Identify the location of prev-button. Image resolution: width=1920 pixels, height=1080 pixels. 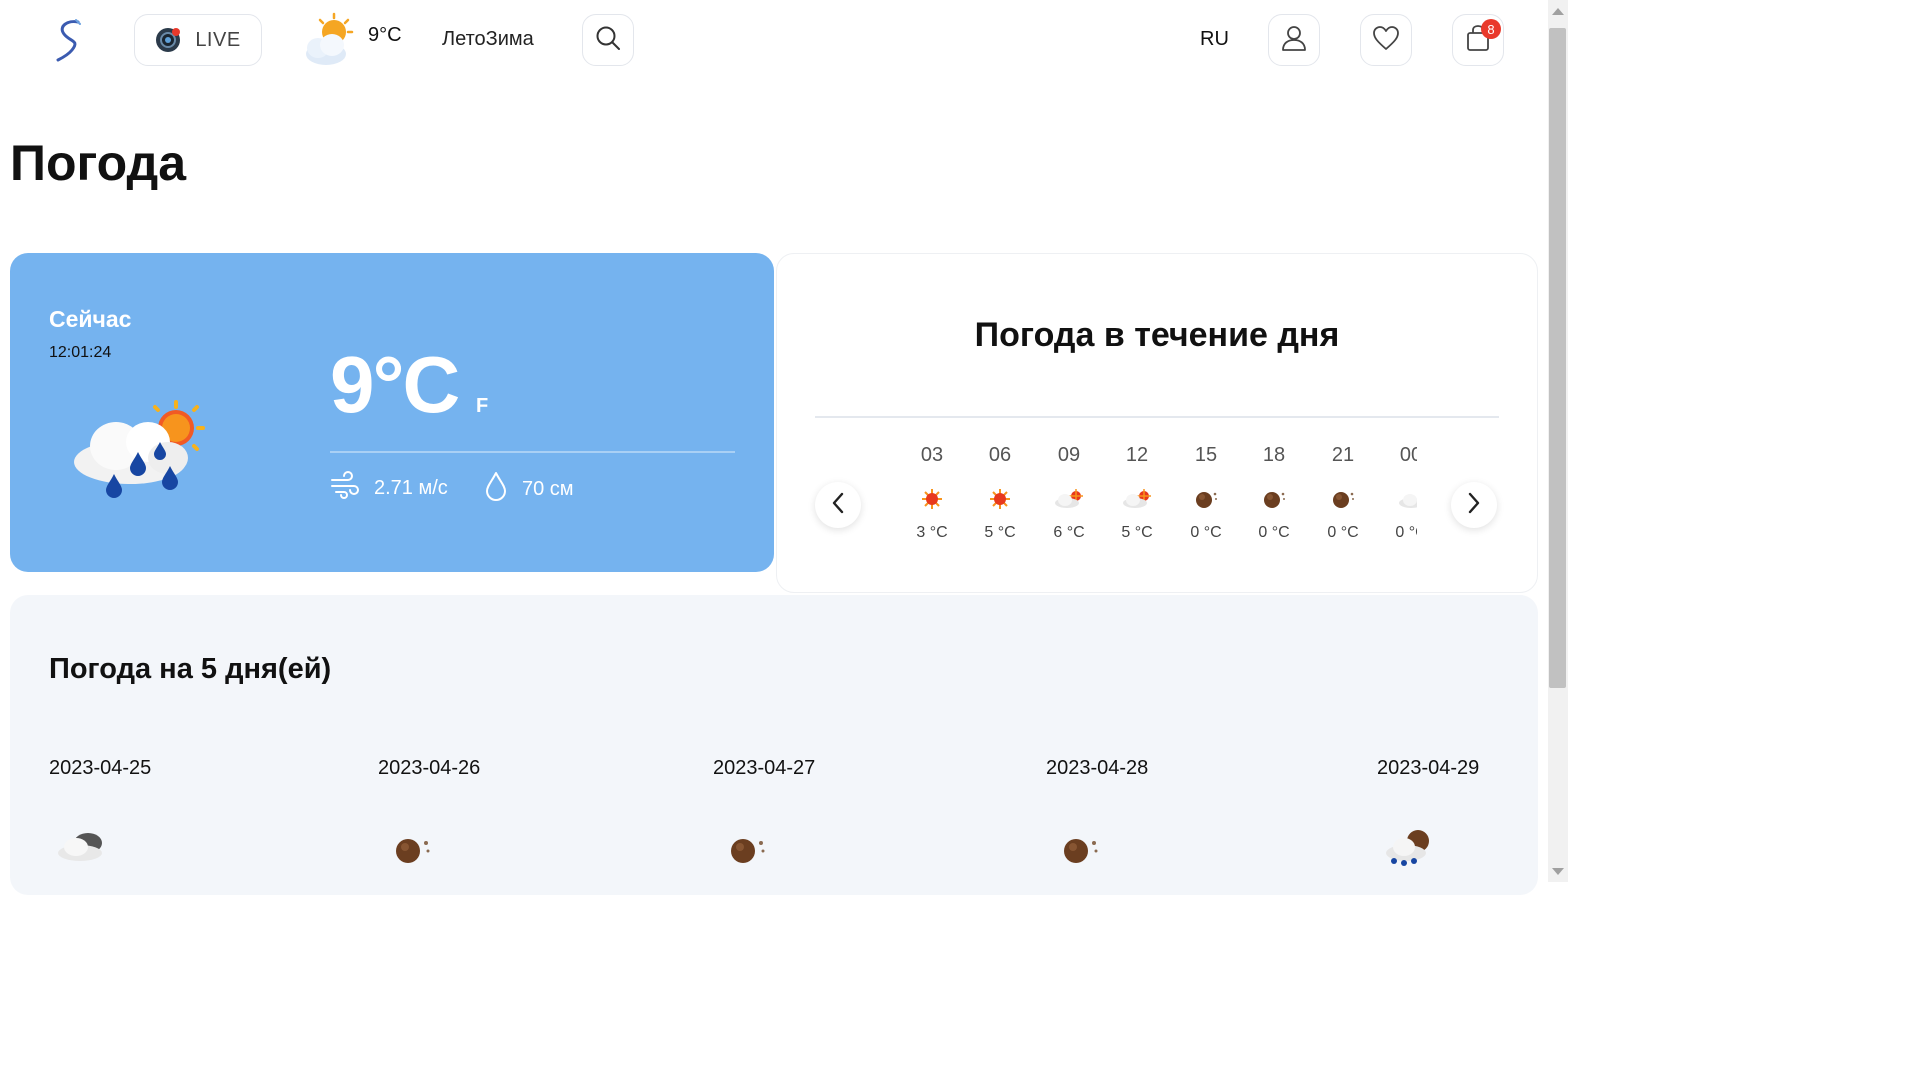
(838, 505).